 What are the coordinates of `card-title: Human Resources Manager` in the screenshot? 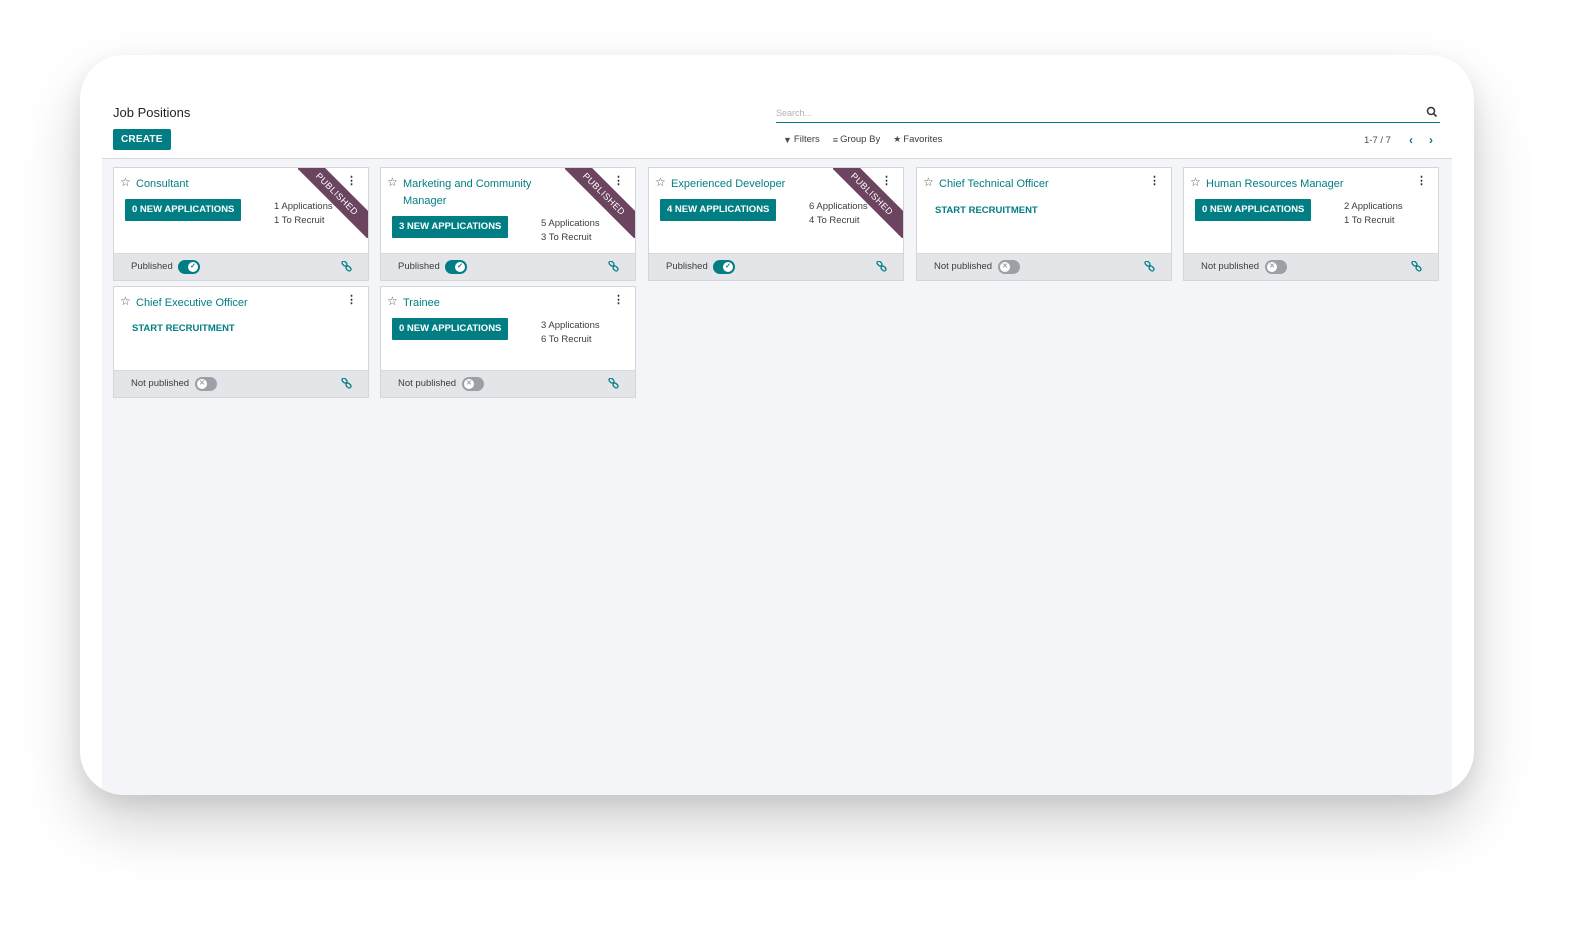 It's located at (1306, 184).